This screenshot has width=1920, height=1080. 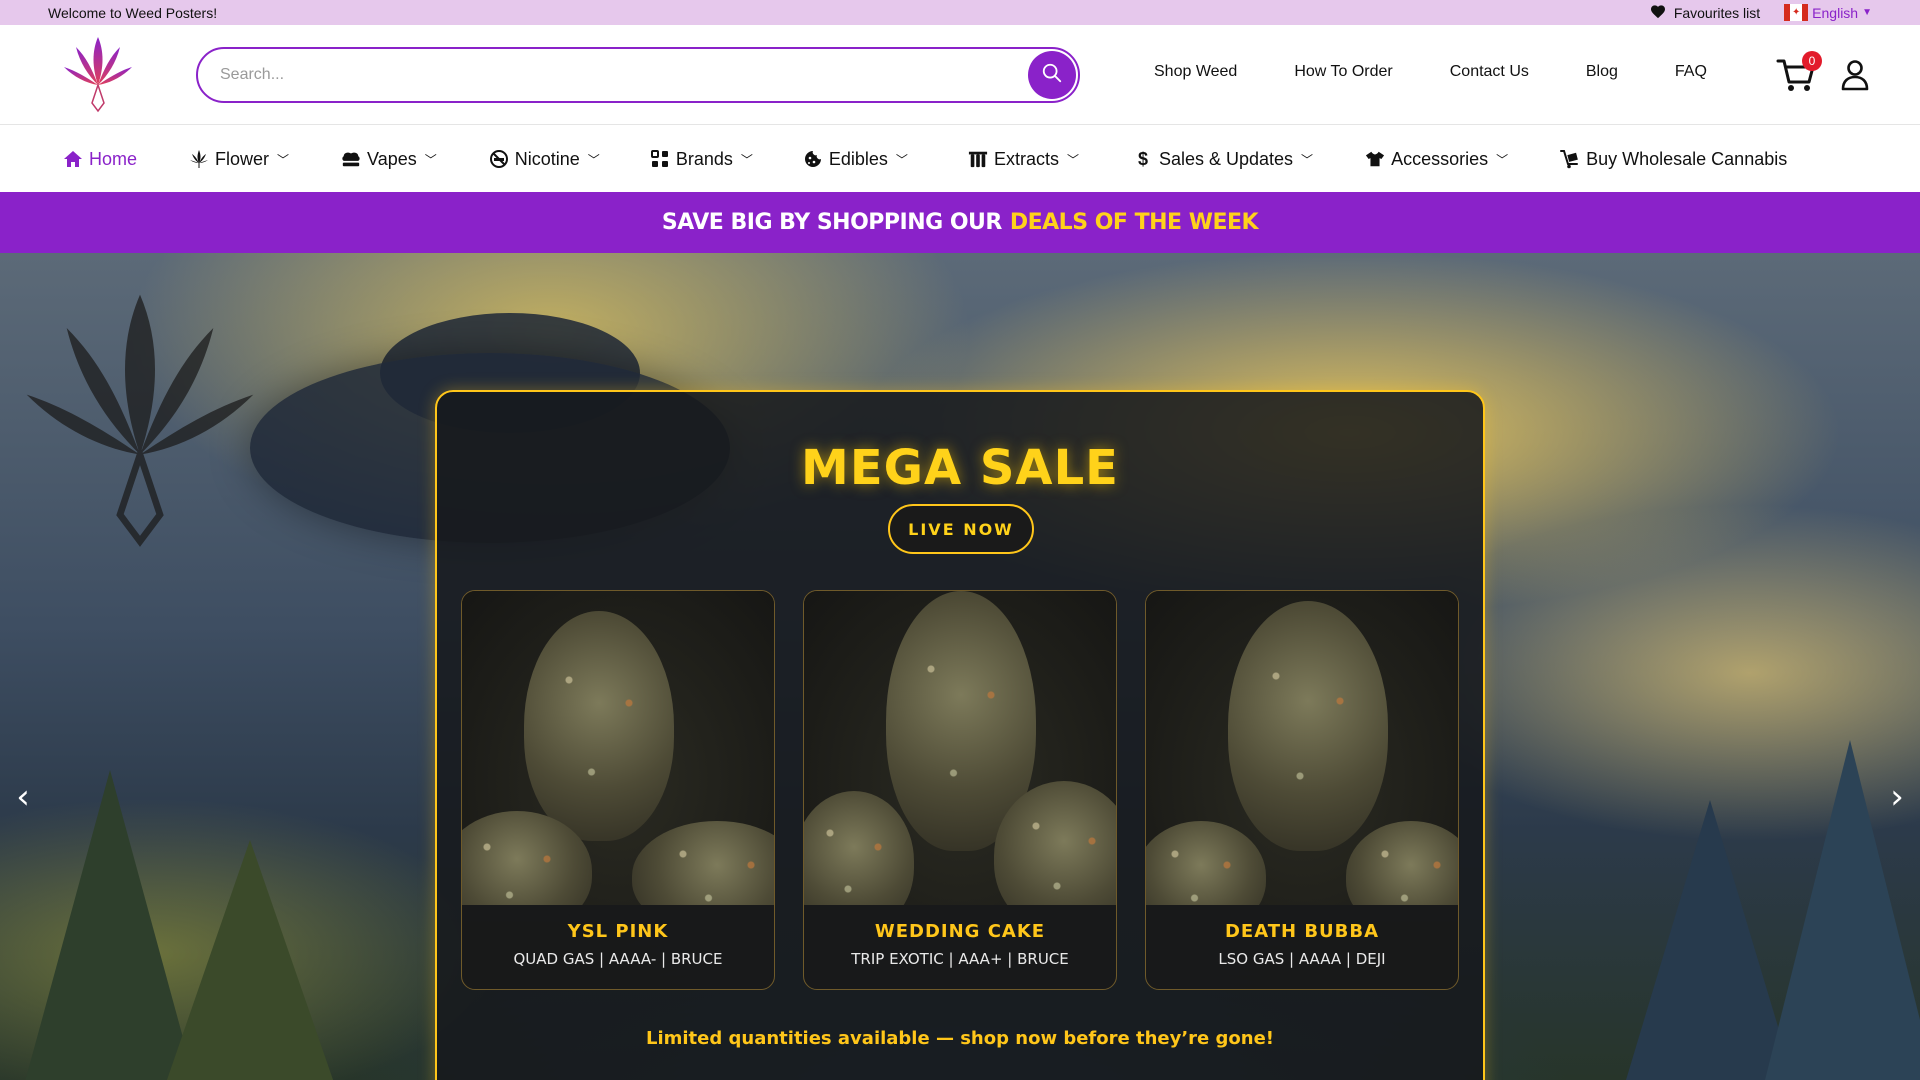 What do you see at coordinates (242, 158) in the screenshot?
I see `category-flower-label: Flower` at bounding box center [242, 158].